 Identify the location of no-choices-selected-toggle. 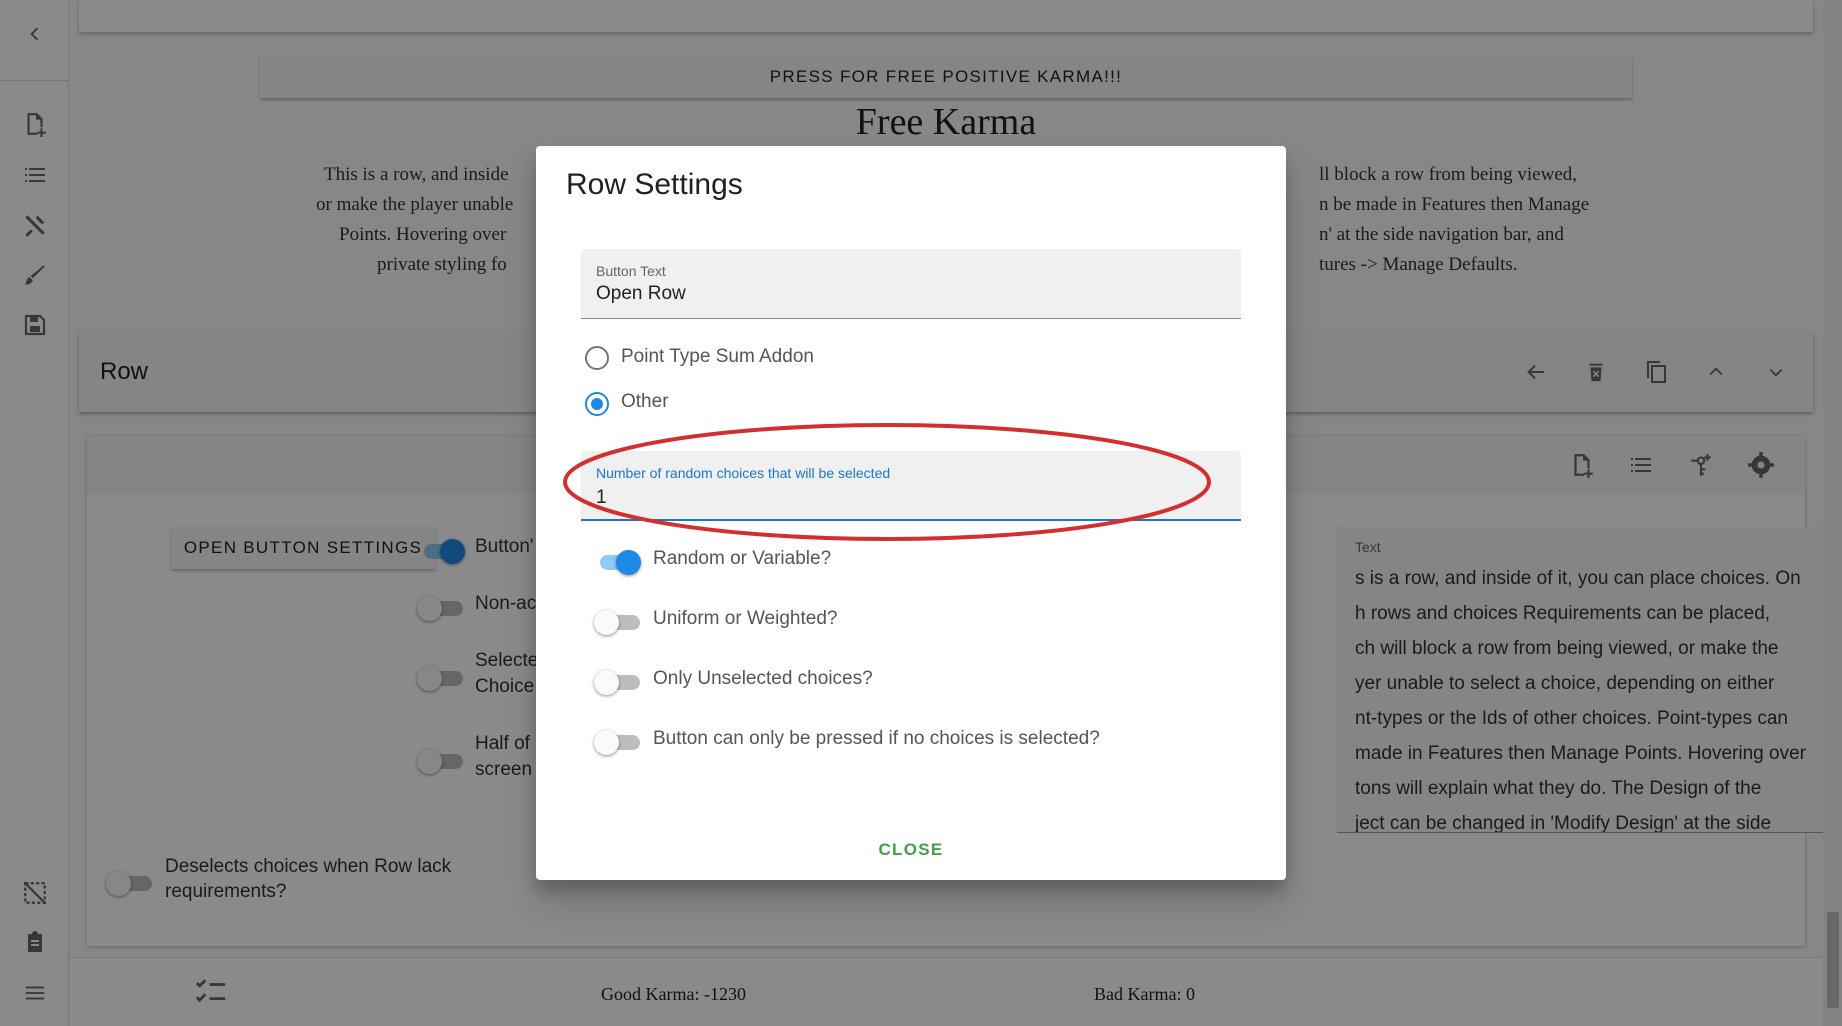
(618, 742).